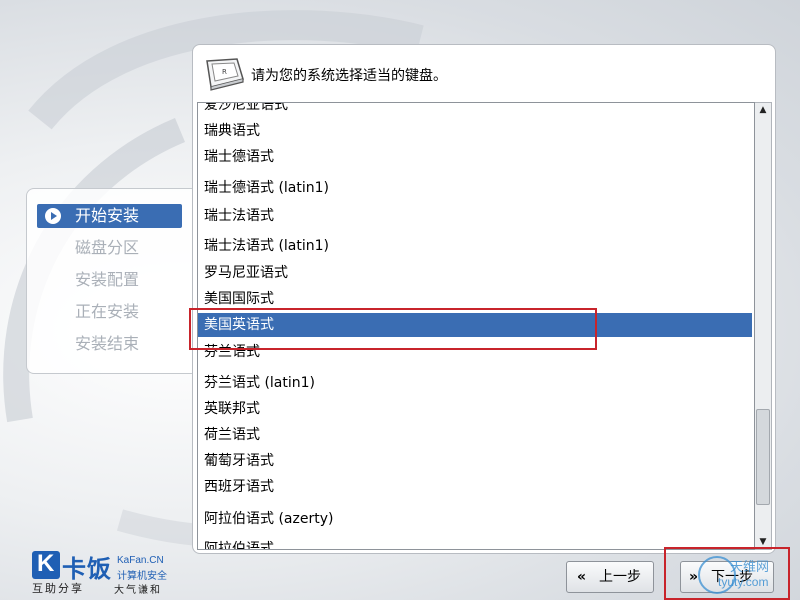 Image resolution: width=800 pixels, height=600 pixels. I want to click on arrow-right-icon, so click(53, 216).